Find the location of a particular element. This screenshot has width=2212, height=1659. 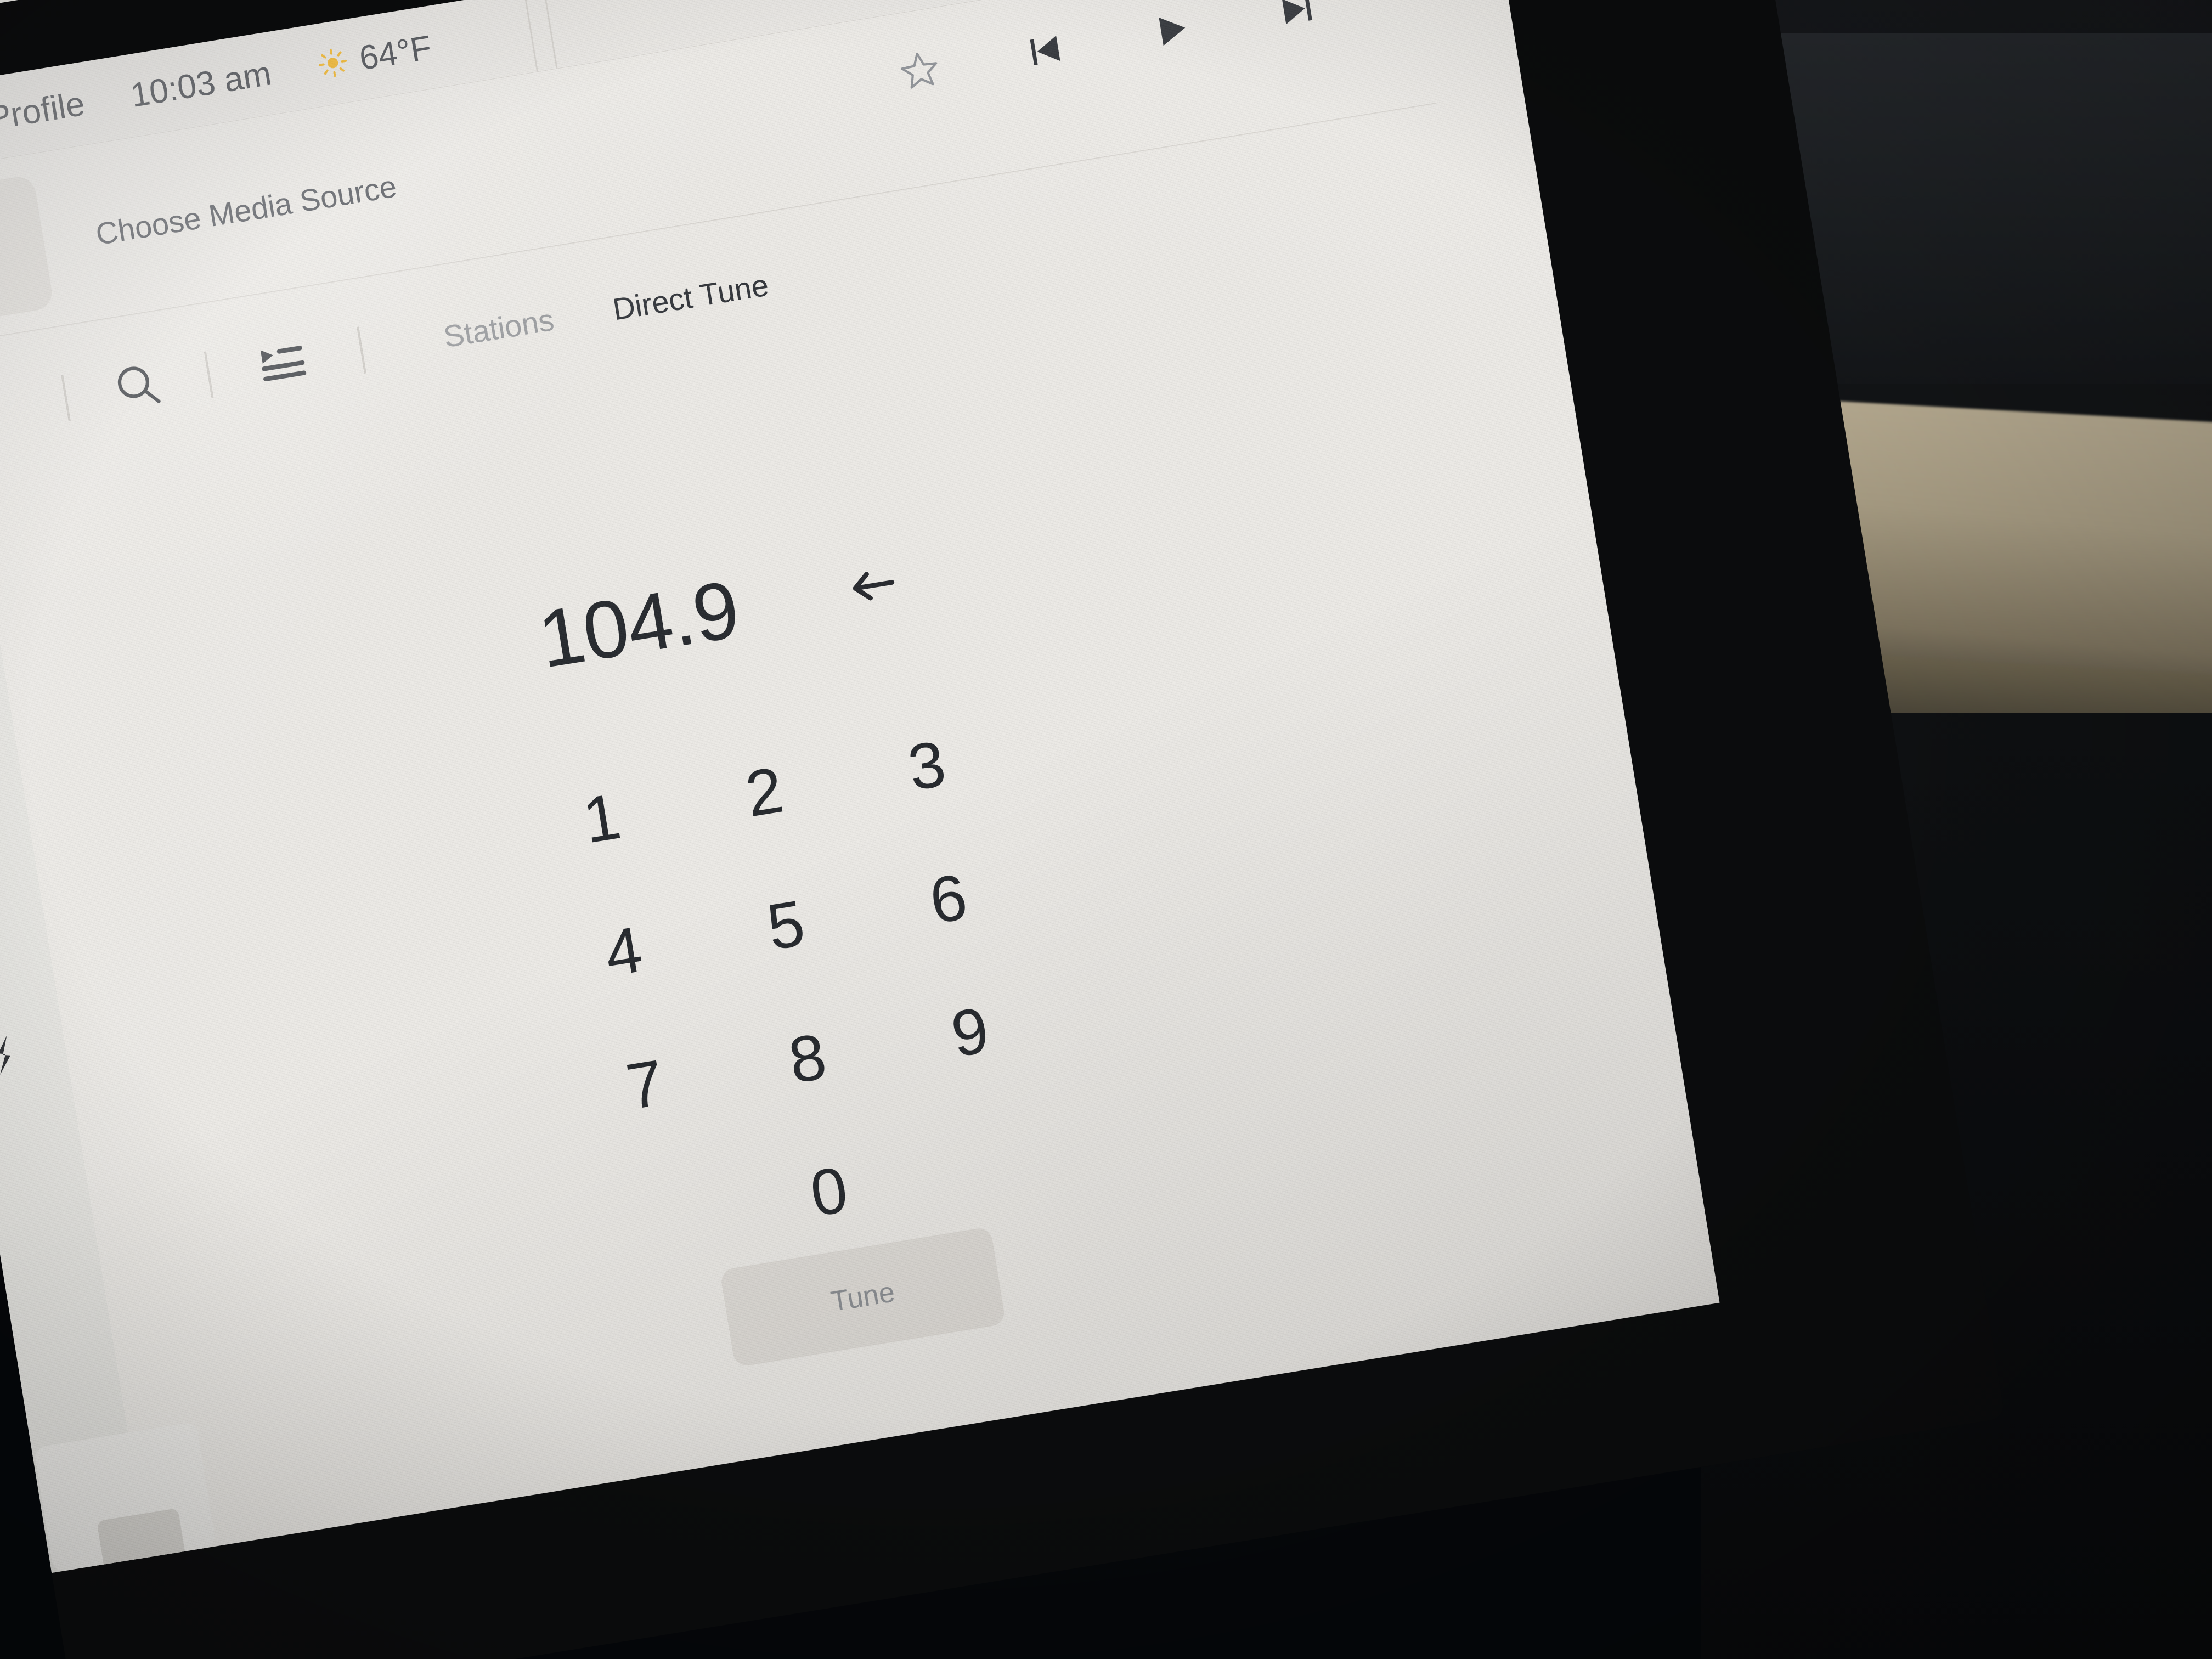

keypad-key-7: 7 is located at coordinates (645, 1085).